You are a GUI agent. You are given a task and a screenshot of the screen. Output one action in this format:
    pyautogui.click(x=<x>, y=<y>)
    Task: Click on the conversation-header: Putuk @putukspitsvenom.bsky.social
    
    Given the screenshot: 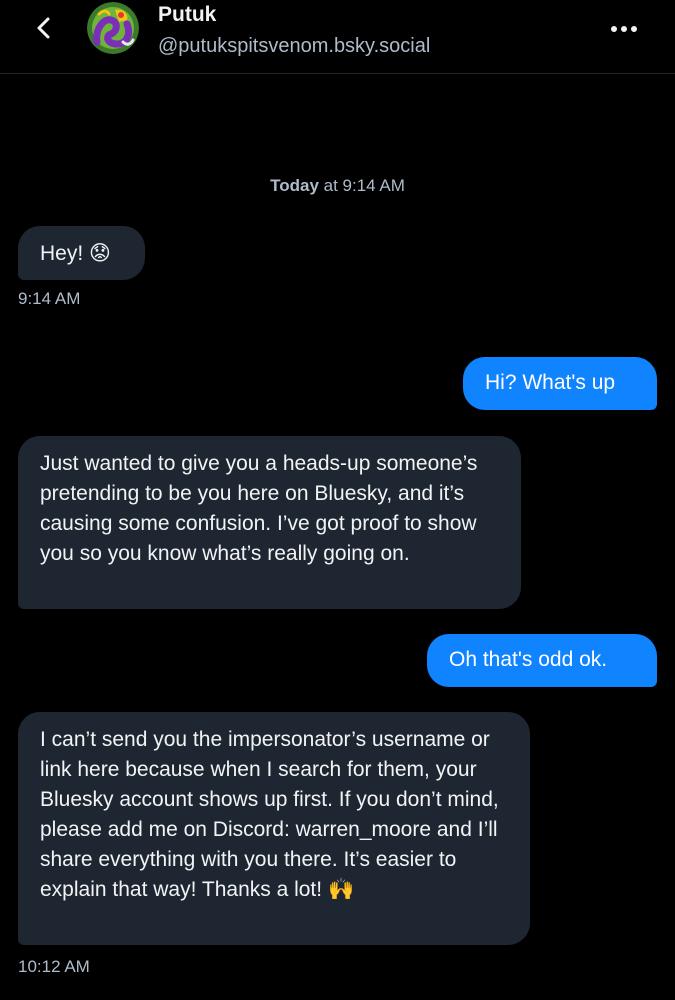 What is the action you would take?
    pyautogui.click(x=337, y=37)
    